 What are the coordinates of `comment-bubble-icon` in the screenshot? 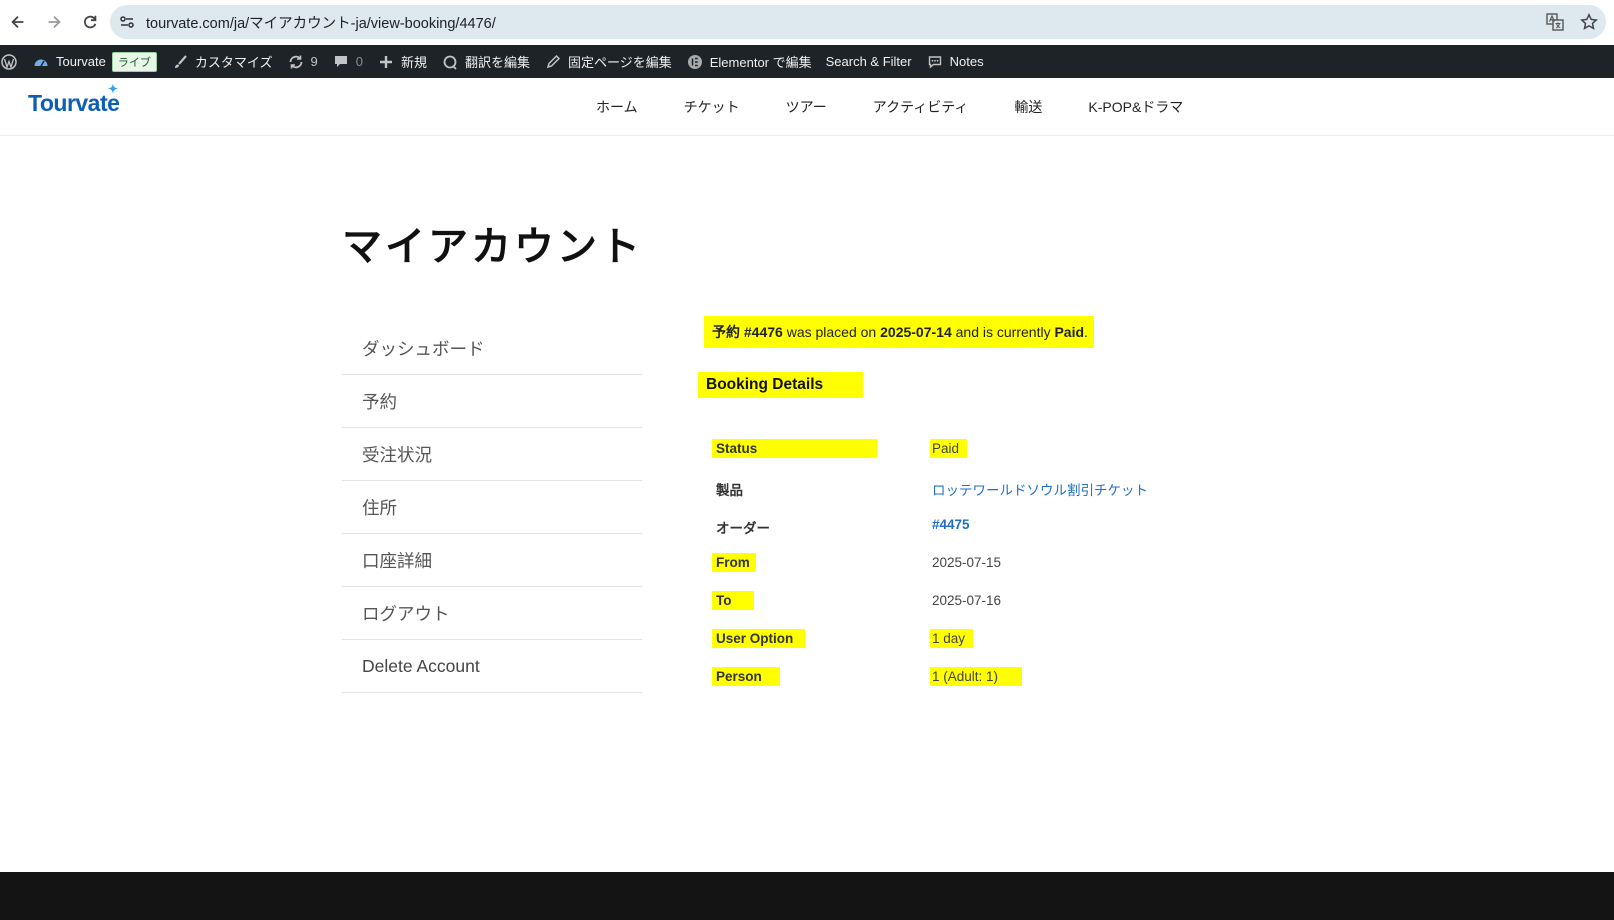 It's located at (341, 62).